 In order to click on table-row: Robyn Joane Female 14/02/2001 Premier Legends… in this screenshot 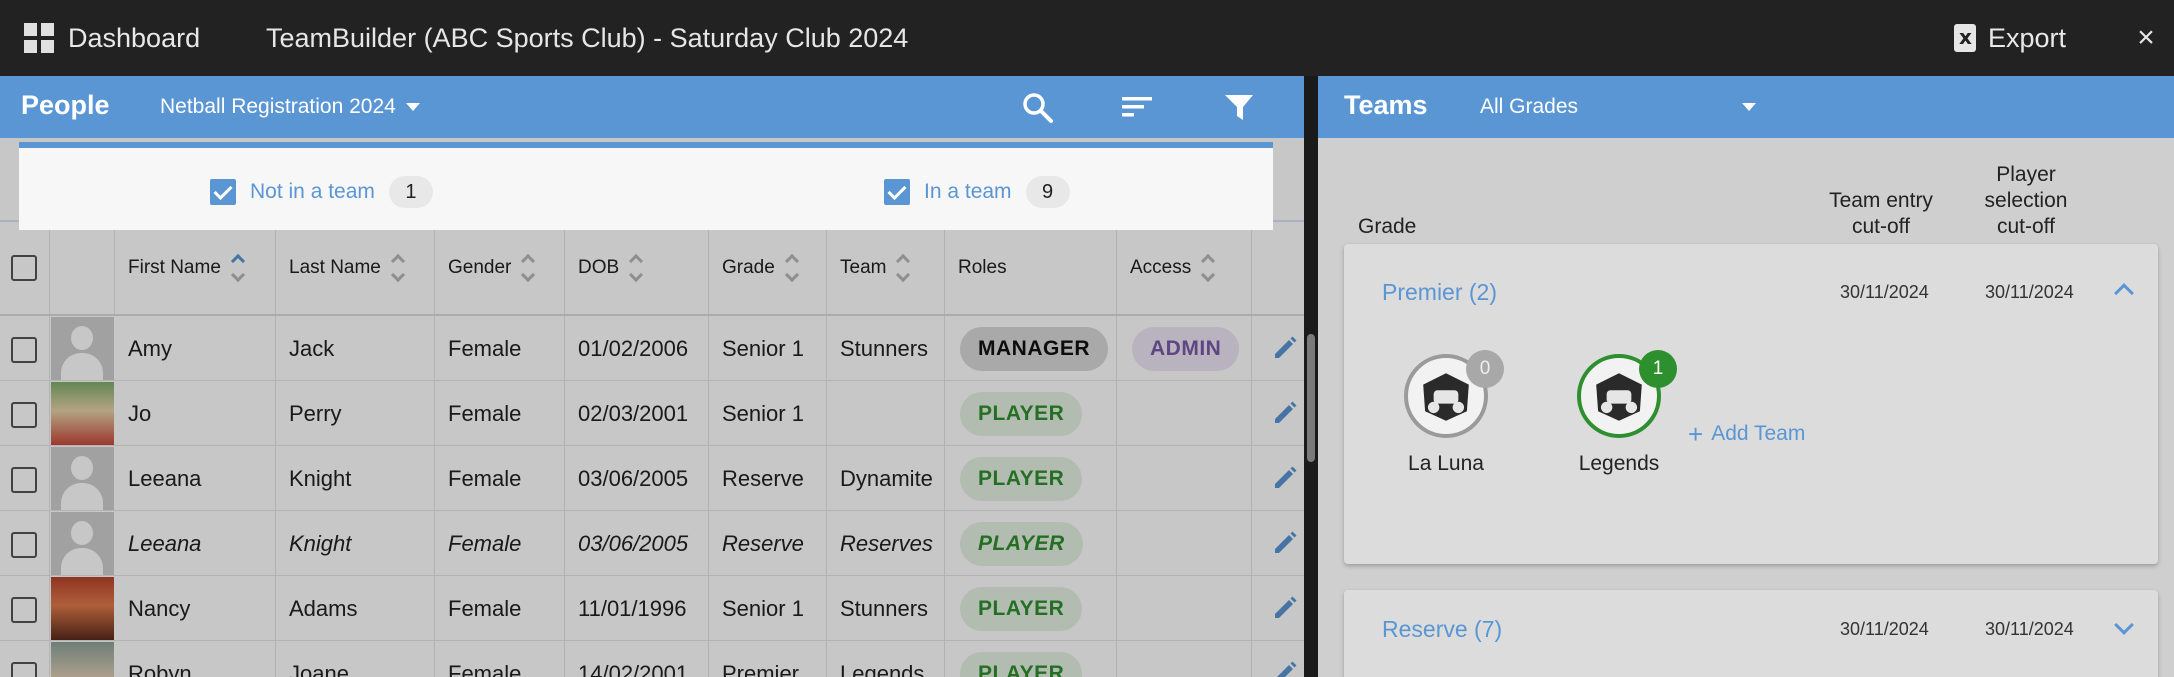, I will do `click(652, 659)`.